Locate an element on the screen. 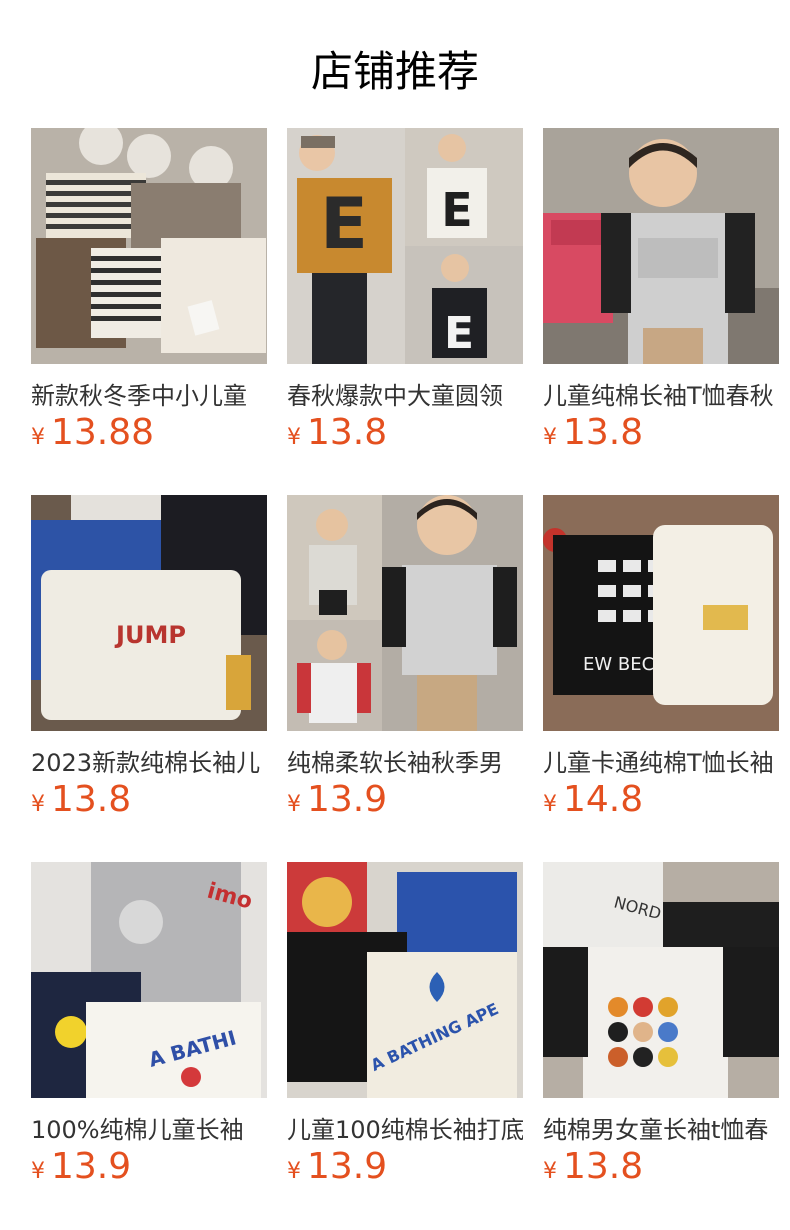 The height and width of the screenshot is (1230, 790). price-value: 14.8 is located at coordinates (603, 799).